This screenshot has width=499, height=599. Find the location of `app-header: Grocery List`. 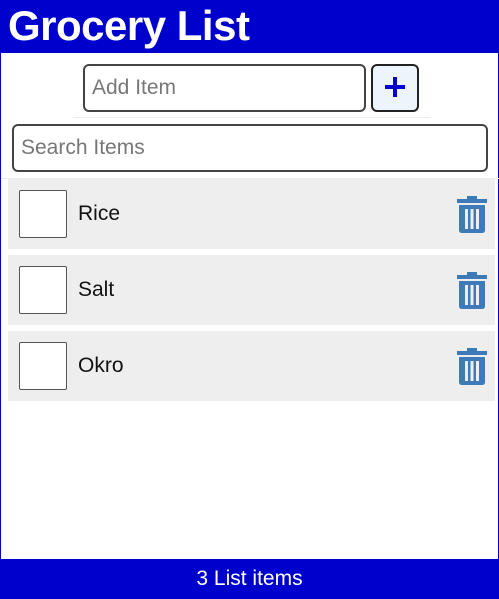

app-header: Grocery List is located at coordinates (249, 26).